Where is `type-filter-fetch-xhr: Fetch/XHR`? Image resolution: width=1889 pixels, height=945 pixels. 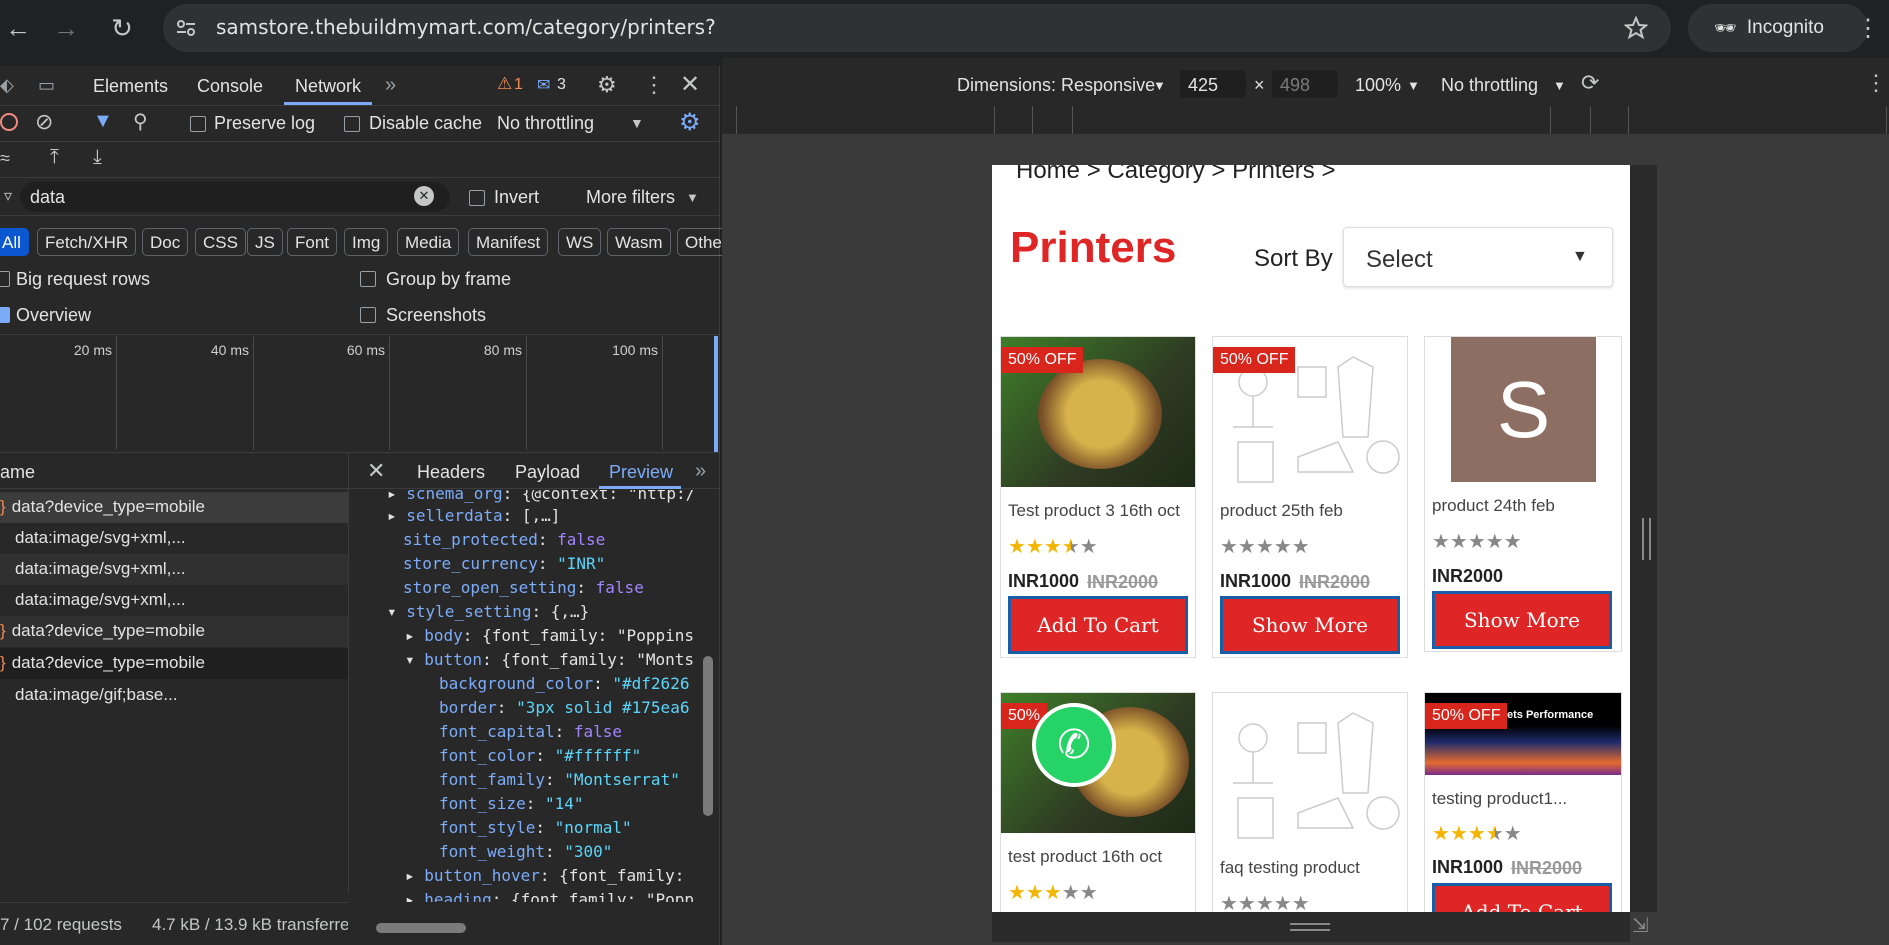
type-filter-fetch-xhr: Fetch/XHR is located at coordinates (87, 242).